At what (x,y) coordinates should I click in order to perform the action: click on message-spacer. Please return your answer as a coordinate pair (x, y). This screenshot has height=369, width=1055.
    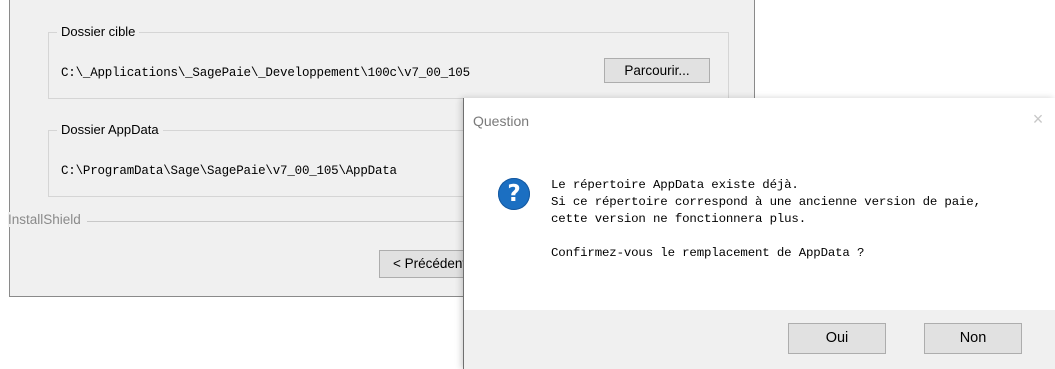
    Looking at the image, I should click on (766, 236).